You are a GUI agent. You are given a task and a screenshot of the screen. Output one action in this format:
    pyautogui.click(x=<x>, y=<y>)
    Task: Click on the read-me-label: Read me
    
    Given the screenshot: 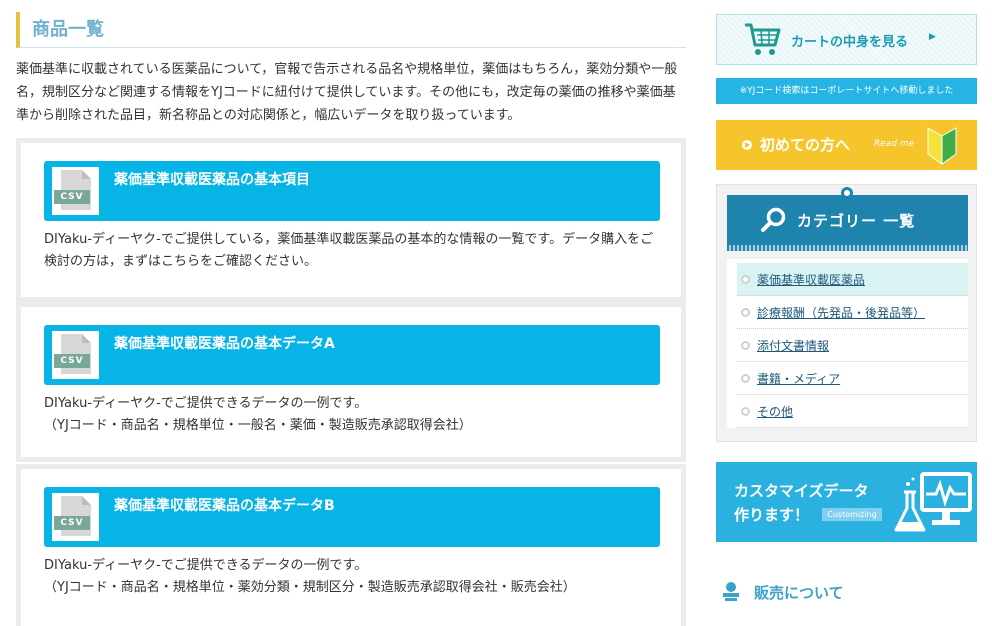 What is the action you would take?
    pyautogui.click(x=894, y=144)
    